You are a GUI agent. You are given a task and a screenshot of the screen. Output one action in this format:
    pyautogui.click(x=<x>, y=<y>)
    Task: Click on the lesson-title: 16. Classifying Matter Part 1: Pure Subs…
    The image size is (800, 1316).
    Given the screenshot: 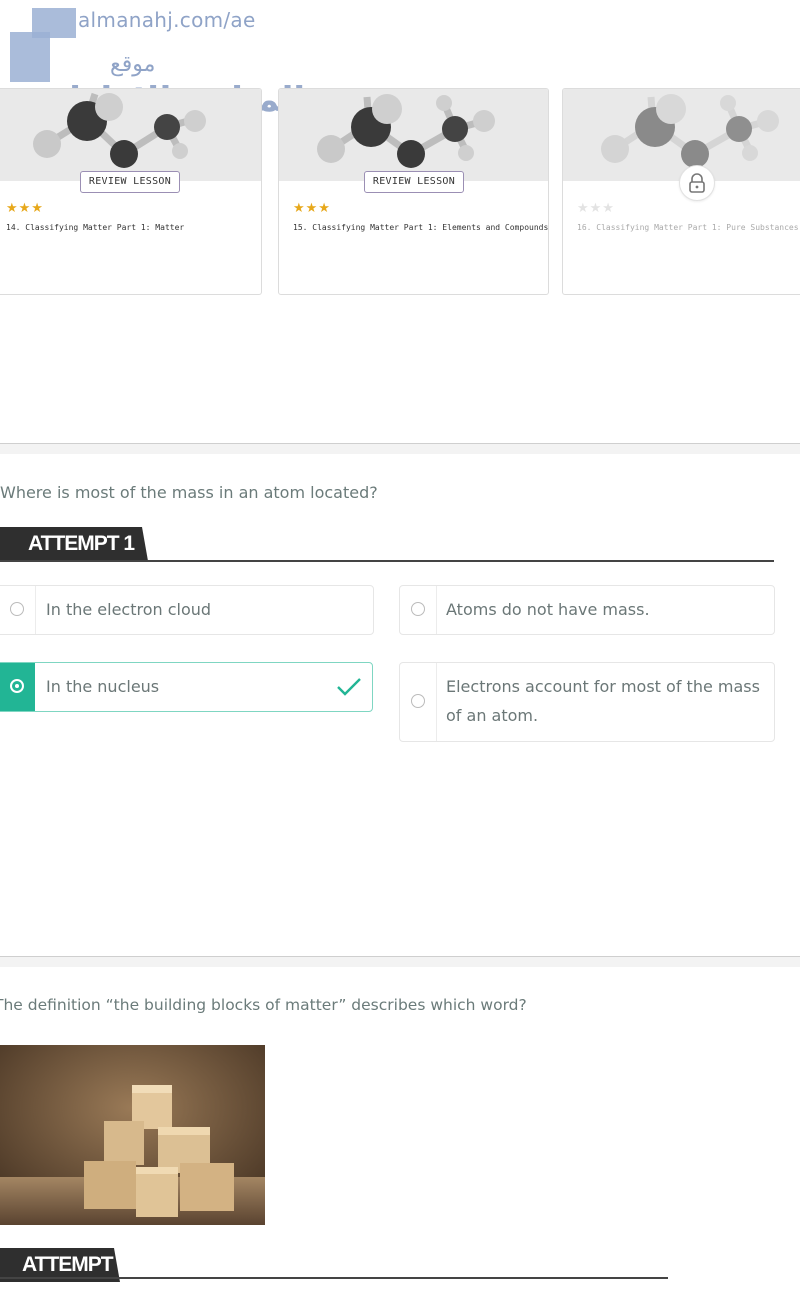 What is the action you would take?
    pyautogui.click(x=688, y=227)
    